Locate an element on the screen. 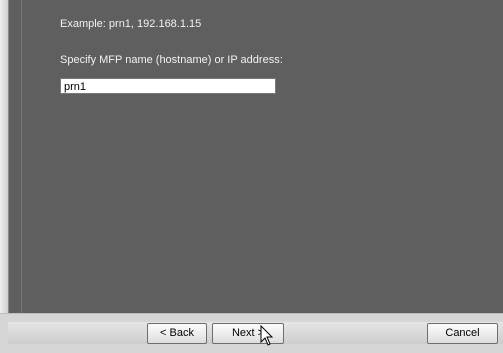  cancel-button: Cancel is located at coordinates (462, 333).